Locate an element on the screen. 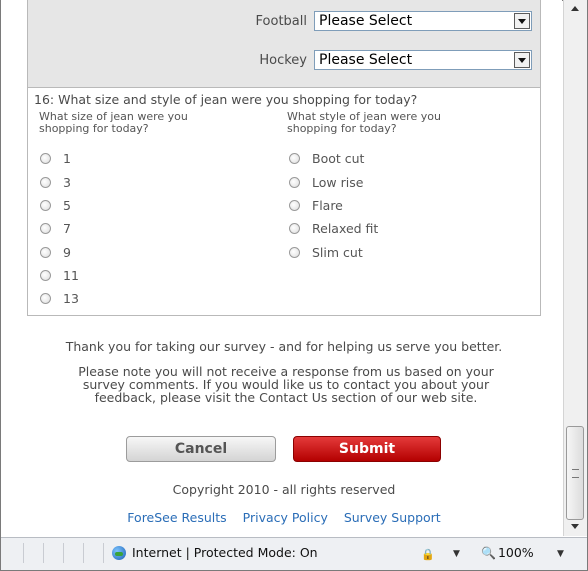  size-option: 13 is located at coordinates (59, 298).